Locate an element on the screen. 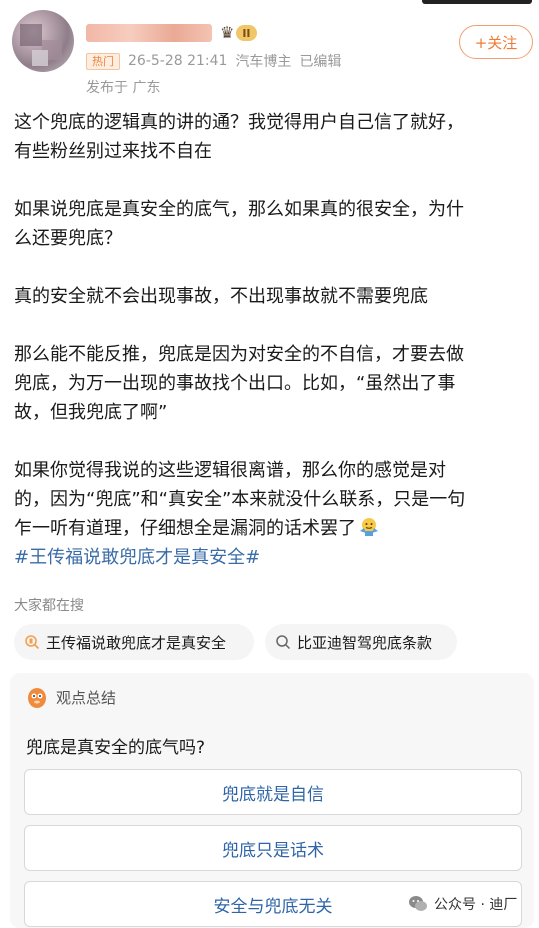  post-meta: 热门 26-5-28 21:41 汽车博主 已编辑 is located at coordinates (213, 61).